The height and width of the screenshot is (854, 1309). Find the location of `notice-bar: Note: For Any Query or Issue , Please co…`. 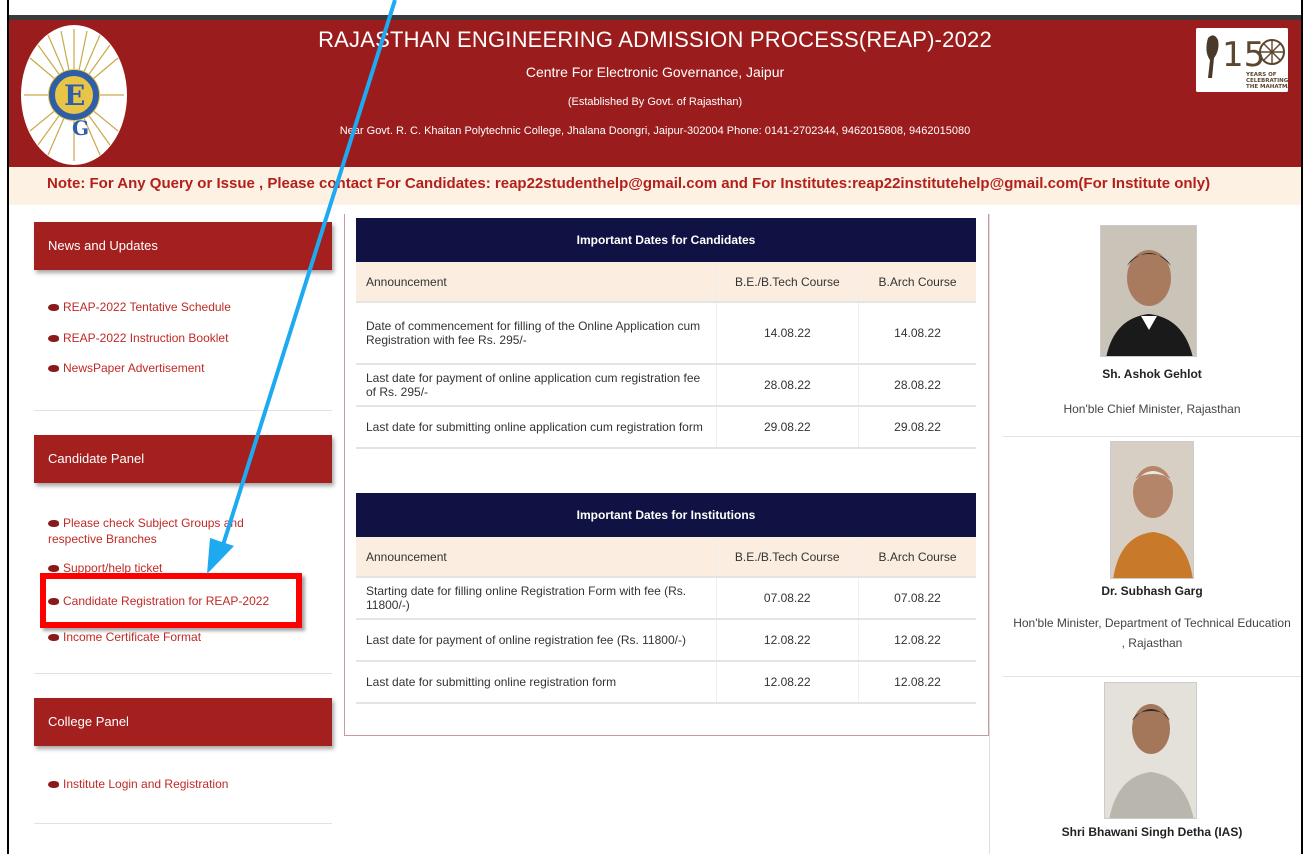

notice-bar: Note: For Any Query or Issue , Please co… is located at coordinates (655, 186).